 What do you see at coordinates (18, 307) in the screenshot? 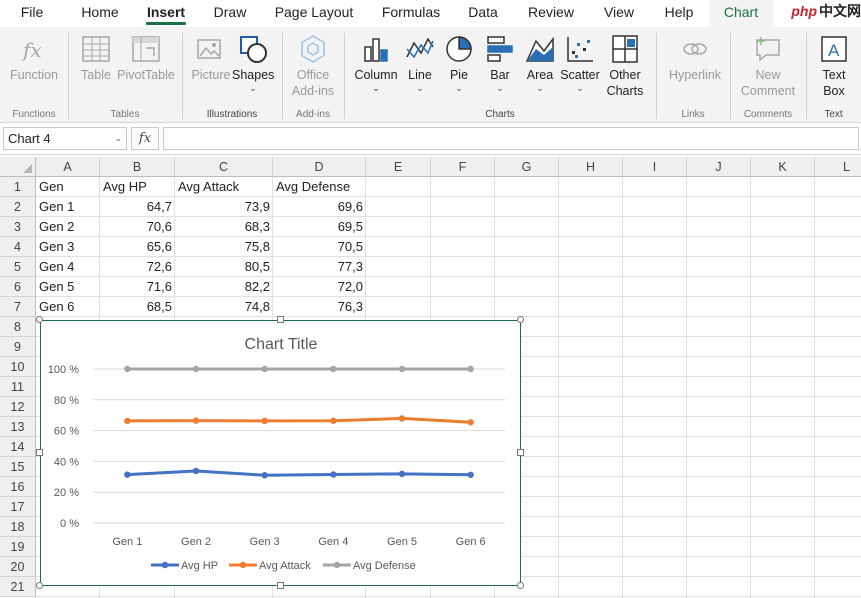
I see `row-header-7: 7` at bounding box center [18, 307].